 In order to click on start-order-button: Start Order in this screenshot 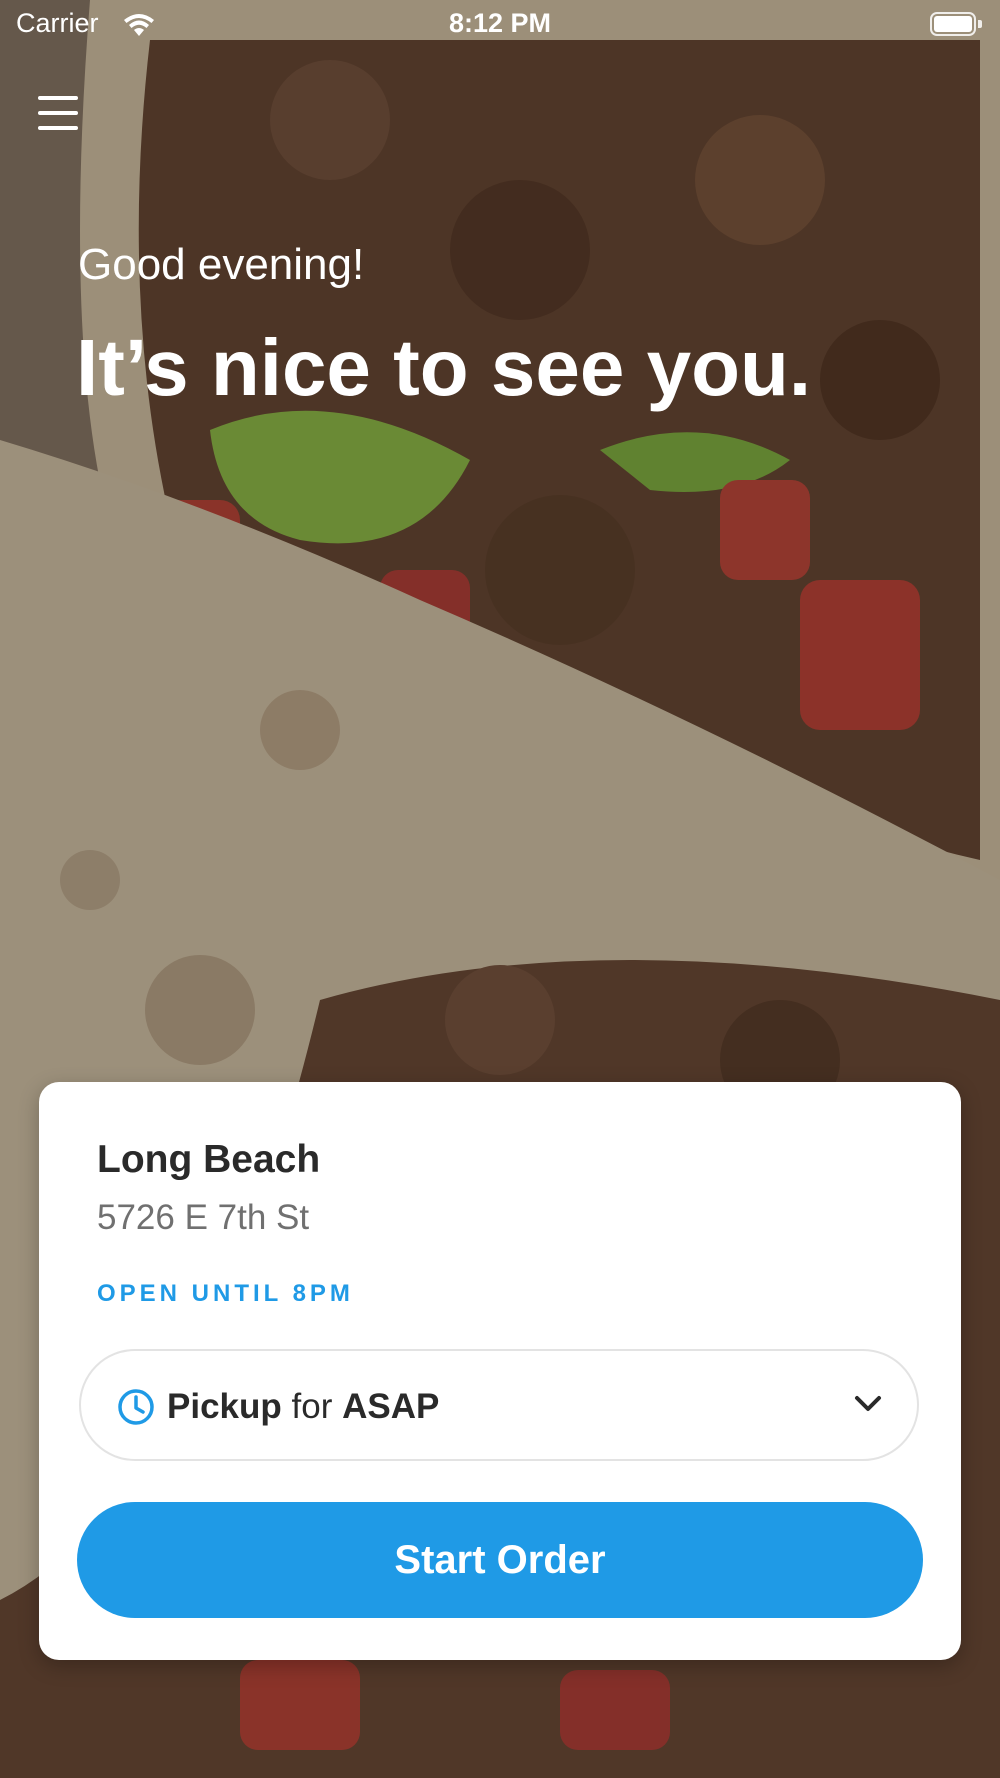, I will do `click(500, 1560)`.